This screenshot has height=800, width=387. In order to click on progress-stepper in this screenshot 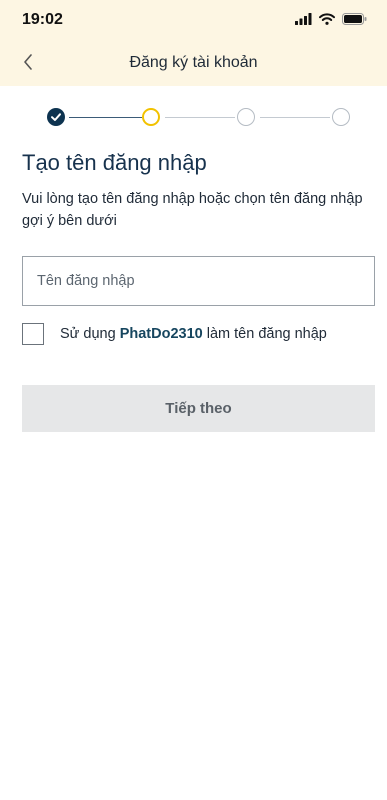, I will do `click(198, 118)`.